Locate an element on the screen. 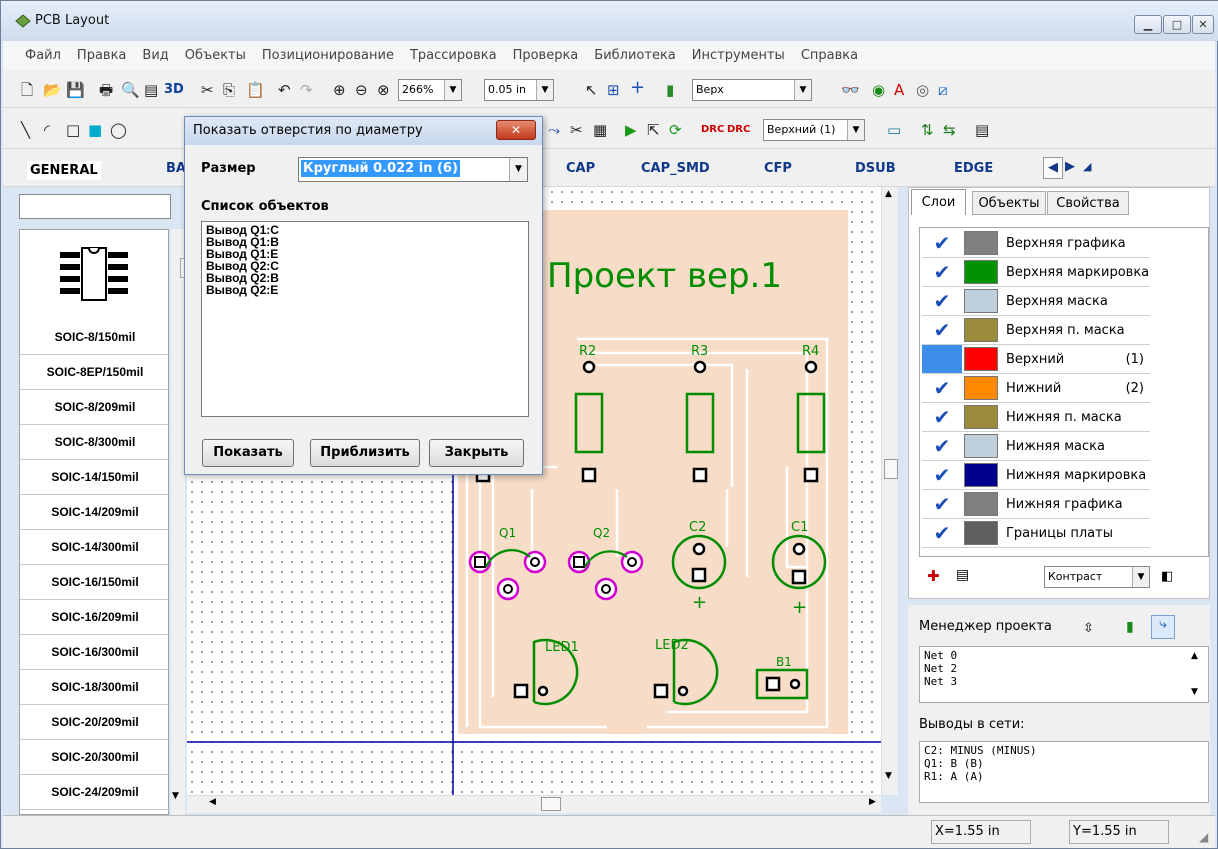  canvas-vscroll is located at coordinates (889, 491).